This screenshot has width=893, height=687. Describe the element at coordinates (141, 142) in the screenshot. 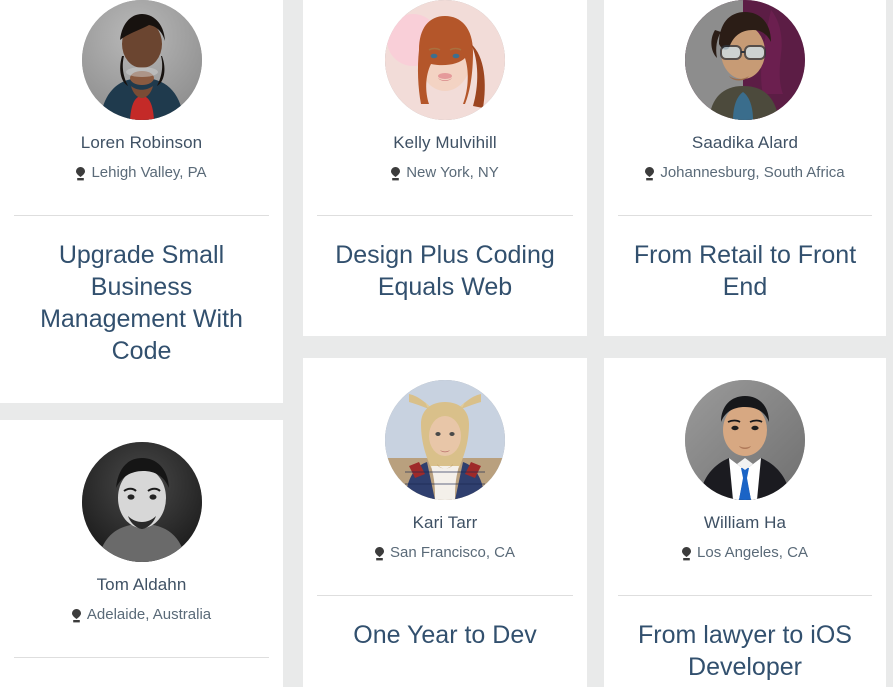

I see `person-name: Loren Robinson` at that location.